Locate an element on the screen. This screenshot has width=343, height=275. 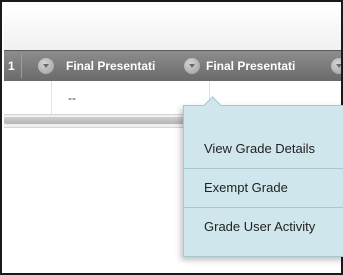
menu-item-view-grade-details: View Grade Details is located at coordinates (263, 149).